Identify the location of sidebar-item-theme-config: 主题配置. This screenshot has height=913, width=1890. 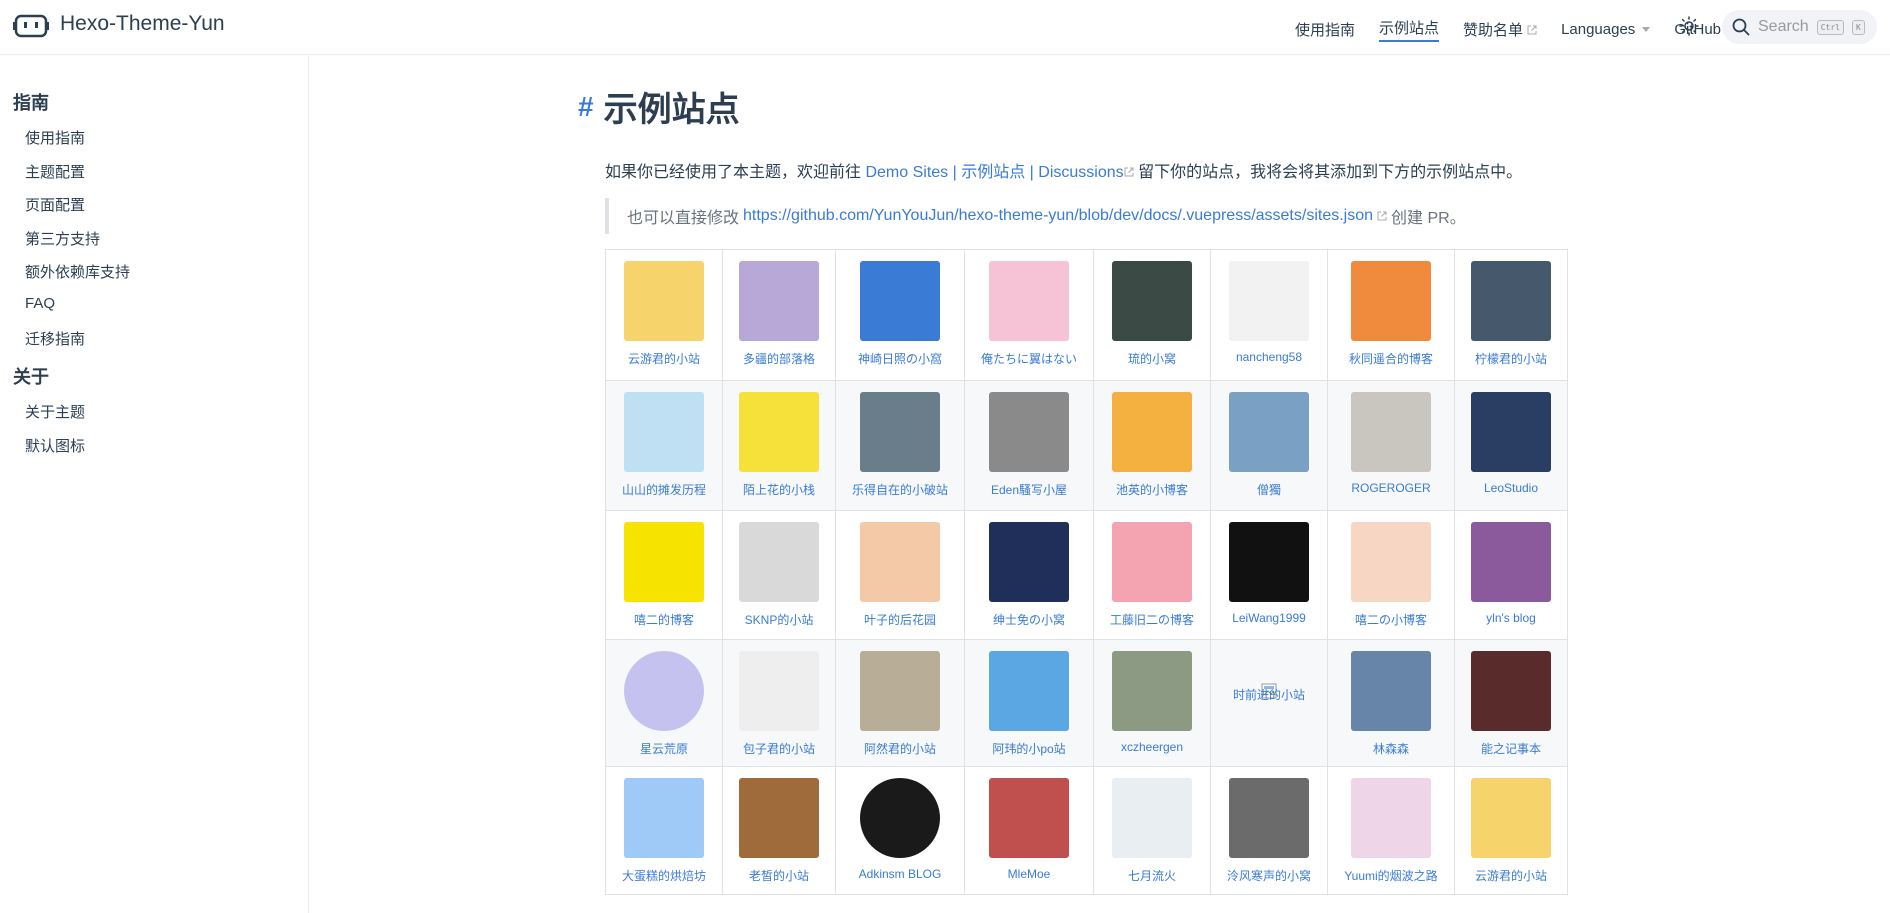
(55, 171).